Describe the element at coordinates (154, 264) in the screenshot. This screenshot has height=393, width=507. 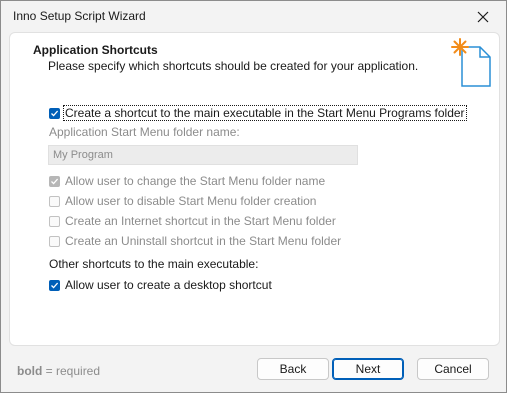
I see `other-shortcuts-label: Other shortcuts to the main executable:` at that location.